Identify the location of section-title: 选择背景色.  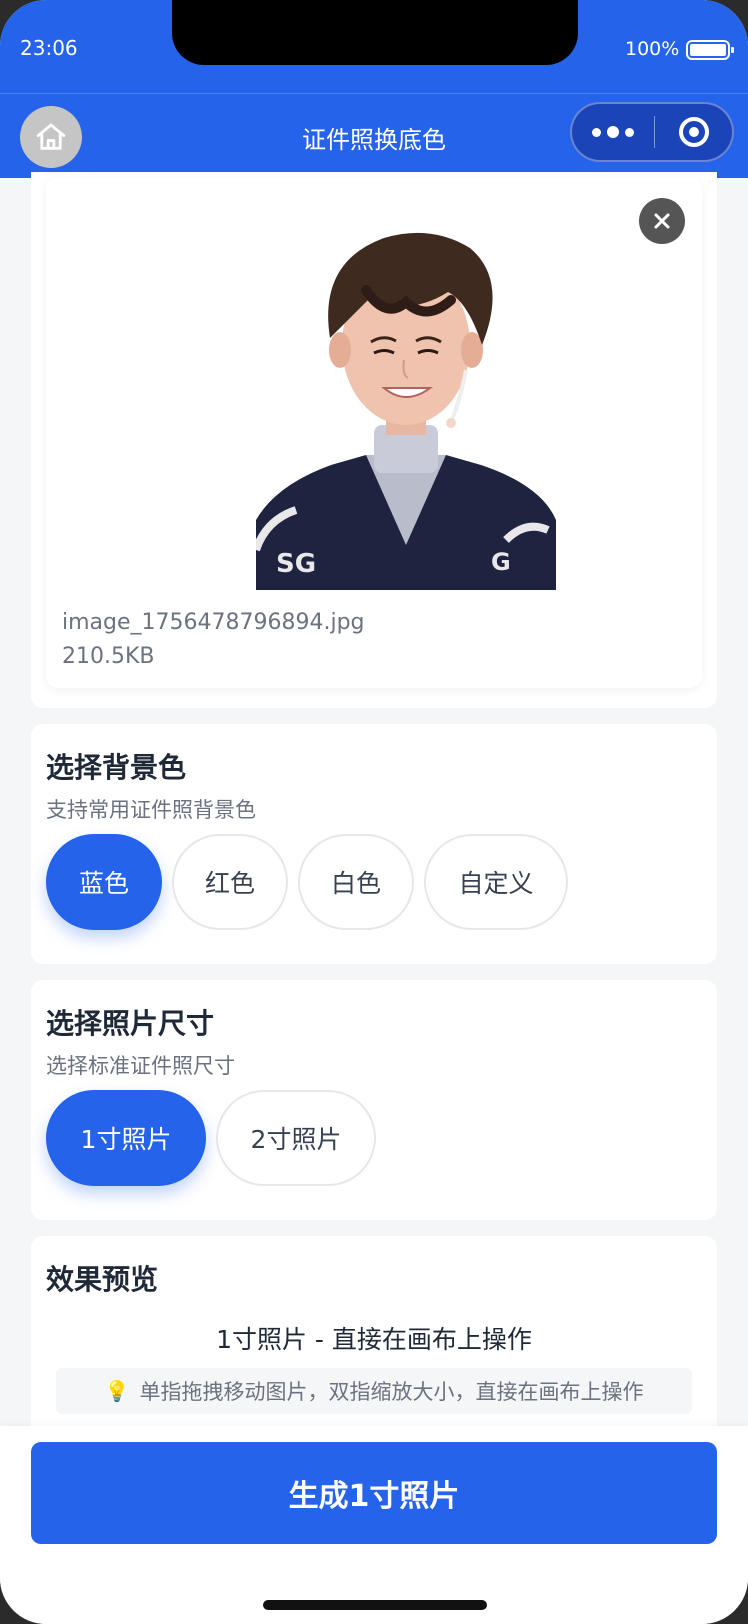
(116, 767).